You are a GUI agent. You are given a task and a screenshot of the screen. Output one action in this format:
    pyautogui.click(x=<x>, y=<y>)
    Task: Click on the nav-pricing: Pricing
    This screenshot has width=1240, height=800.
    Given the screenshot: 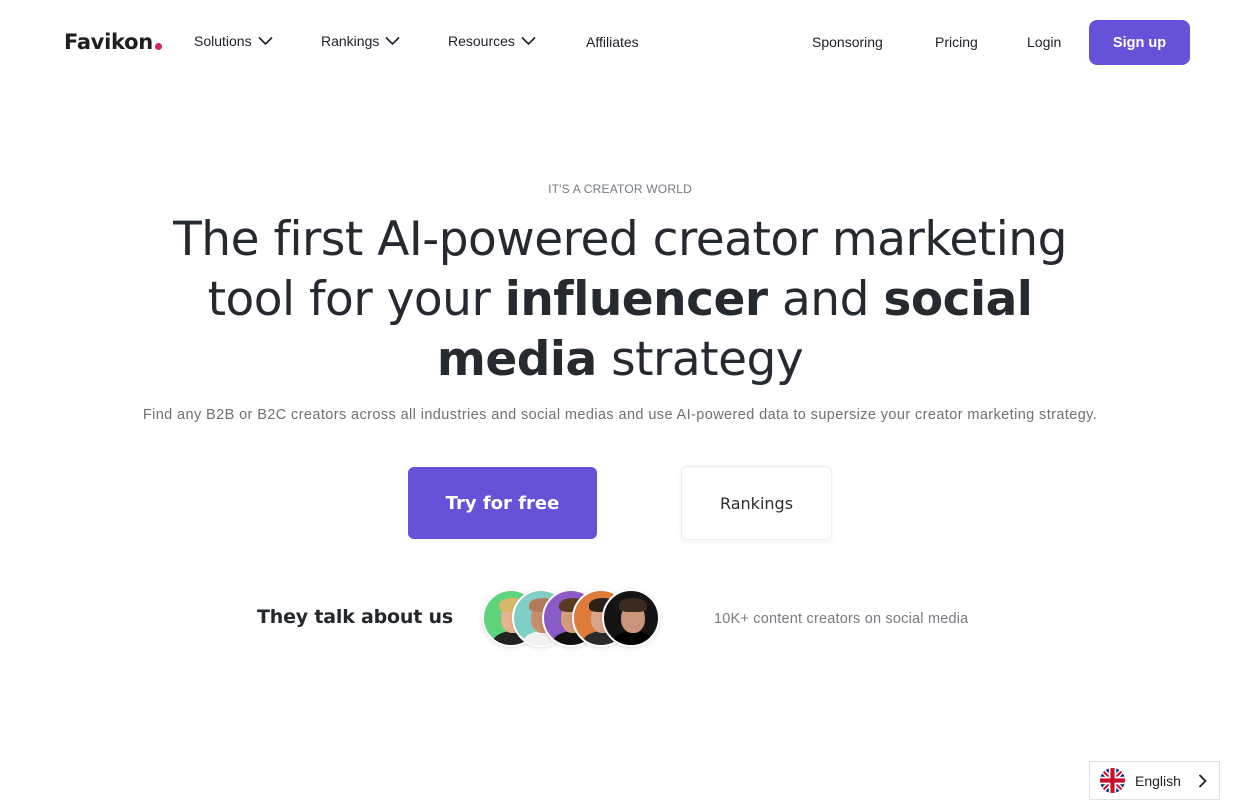 What is the action you would take?
    pyautogui.click(x=956, y=42)
    